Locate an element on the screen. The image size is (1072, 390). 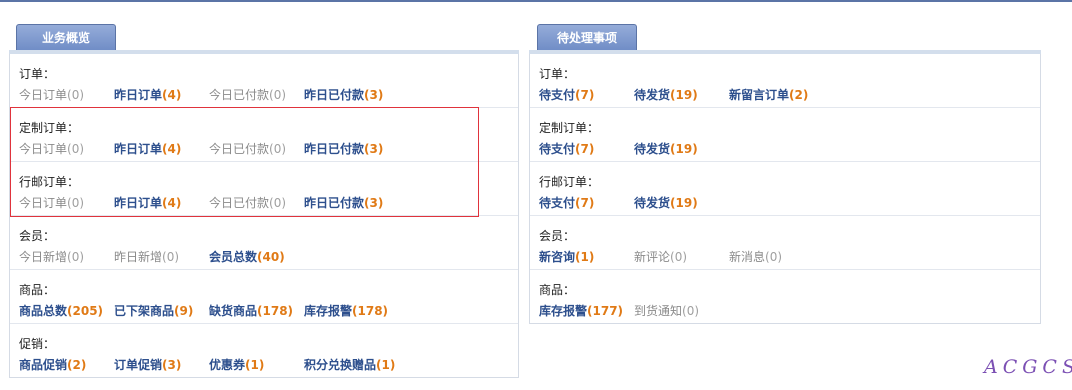
stat-label: 订单促销 is located at coordinates (138, 365).